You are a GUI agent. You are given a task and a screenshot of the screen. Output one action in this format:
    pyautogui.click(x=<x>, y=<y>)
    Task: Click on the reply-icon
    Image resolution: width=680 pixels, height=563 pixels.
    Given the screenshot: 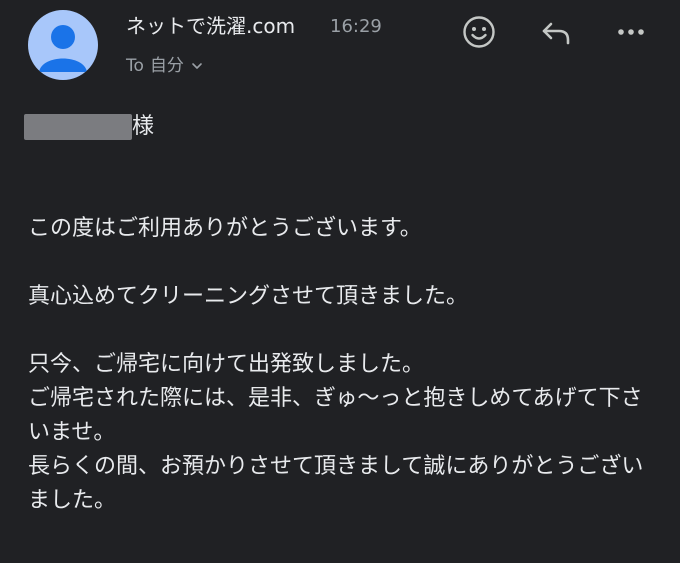 What is the action you would take?
    pyautogui.click(x=556, y=33)
    